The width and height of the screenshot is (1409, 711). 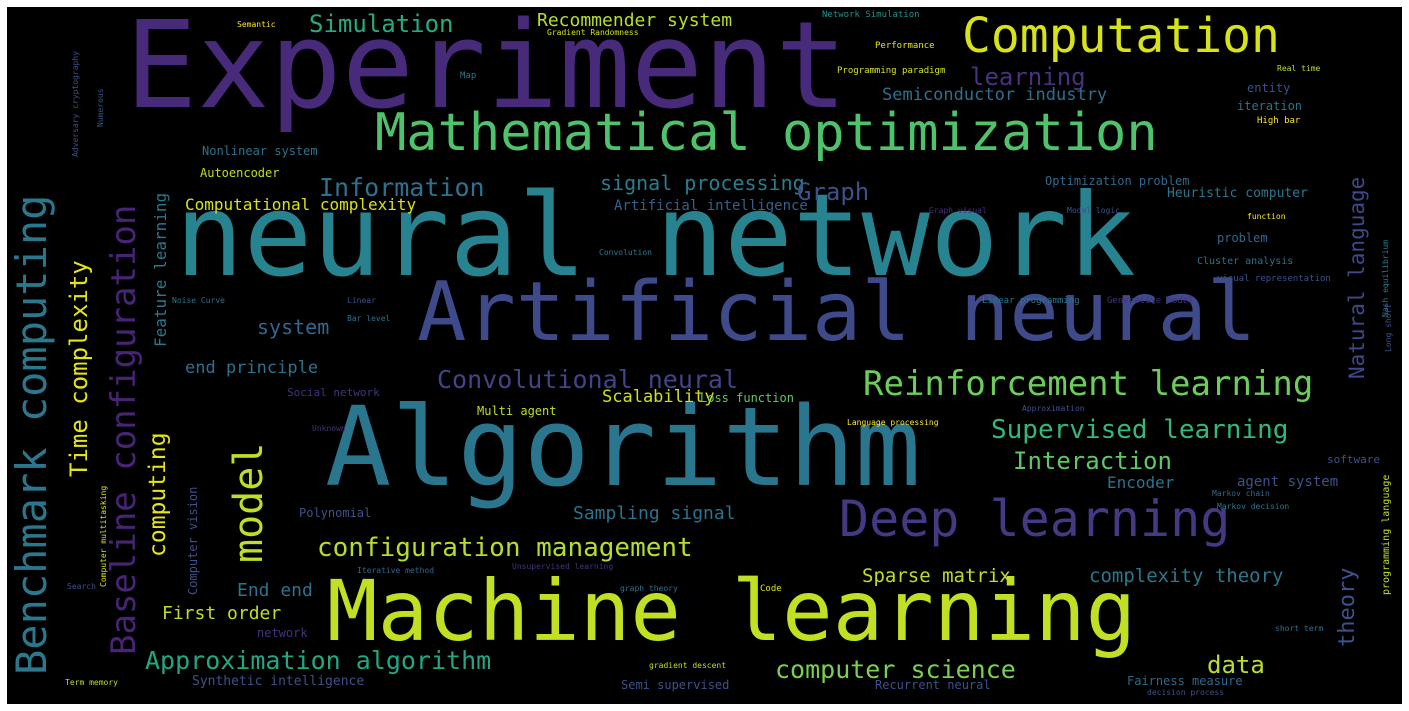 What do you see at coordinates (282, 633) in the screenshot?
I see `word-network: network` at bounding box center [282, 633].